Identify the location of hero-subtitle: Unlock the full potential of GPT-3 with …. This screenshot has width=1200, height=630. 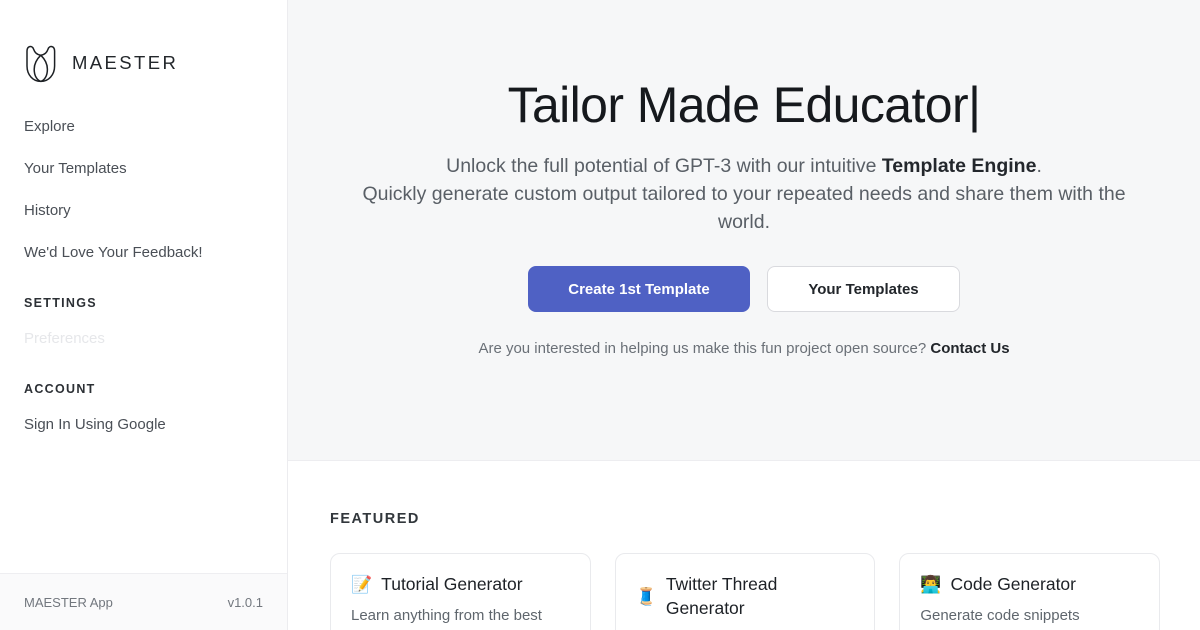
(744, 194).